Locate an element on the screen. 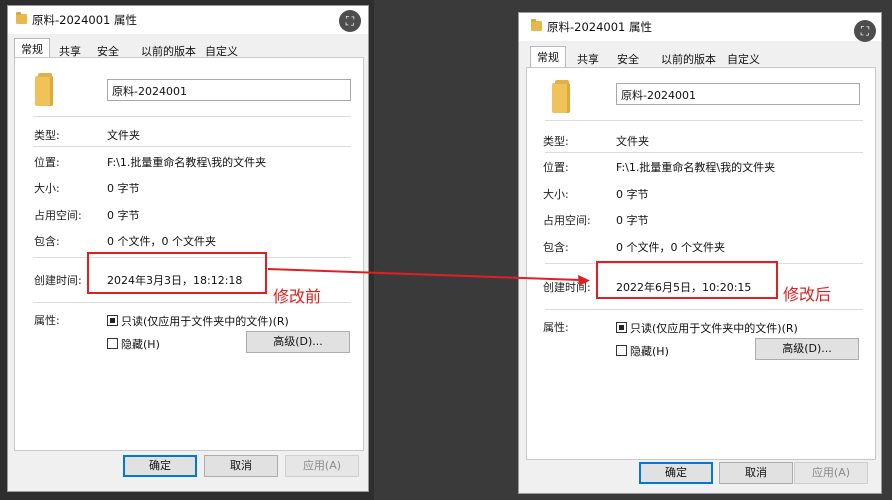 This screenshot has width=892, height=500. arrow-icon is located at coordinates (428, 277).